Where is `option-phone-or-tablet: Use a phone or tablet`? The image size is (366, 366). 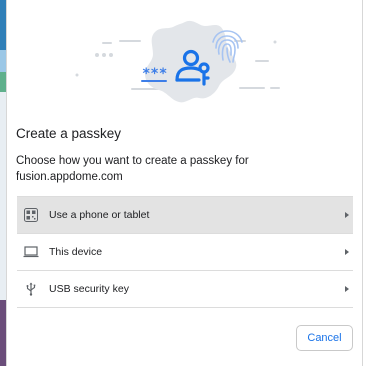 option-phone-or-tablet: Use a phone or tablet is located at coordinates (185, 214).